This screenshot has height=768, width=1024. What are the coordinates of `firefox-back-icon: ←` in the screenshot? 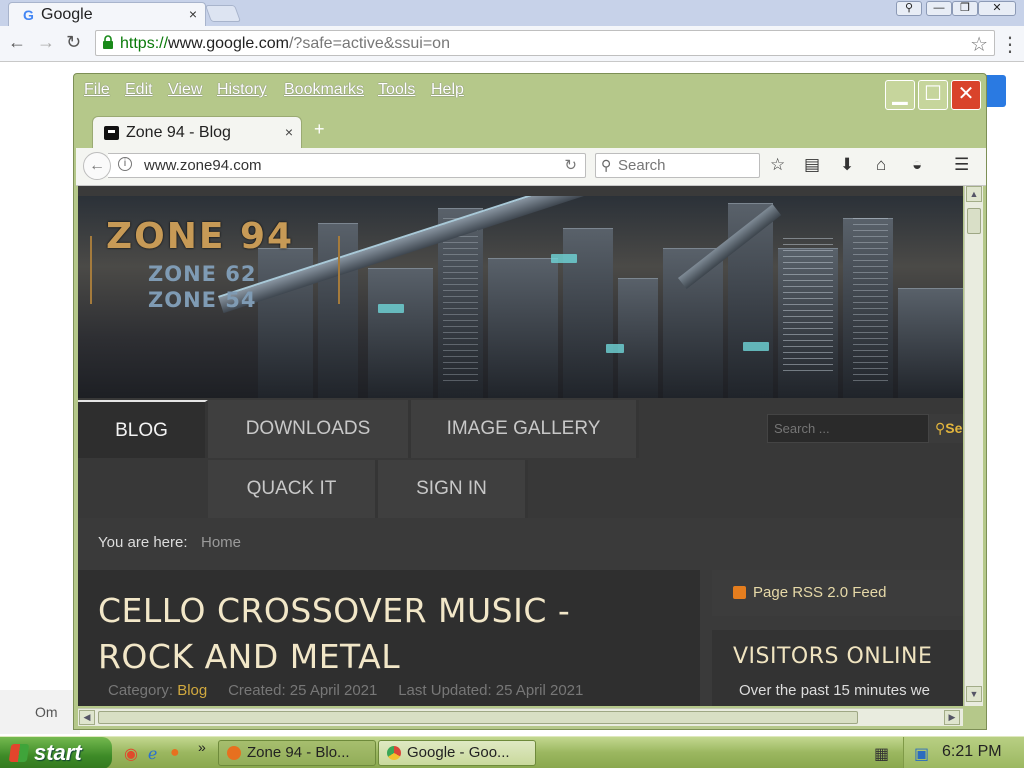 It's located at (97, 166).